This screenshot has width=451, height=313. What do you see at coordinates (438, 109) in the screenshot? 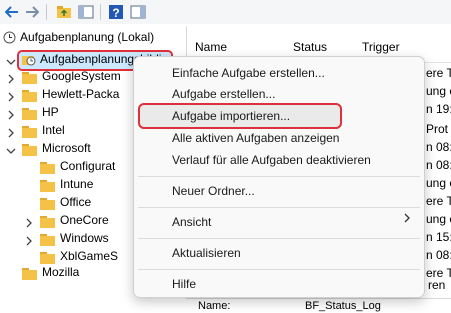
I see `trigger-cell: n 19:` at bounding box center [438, 109].